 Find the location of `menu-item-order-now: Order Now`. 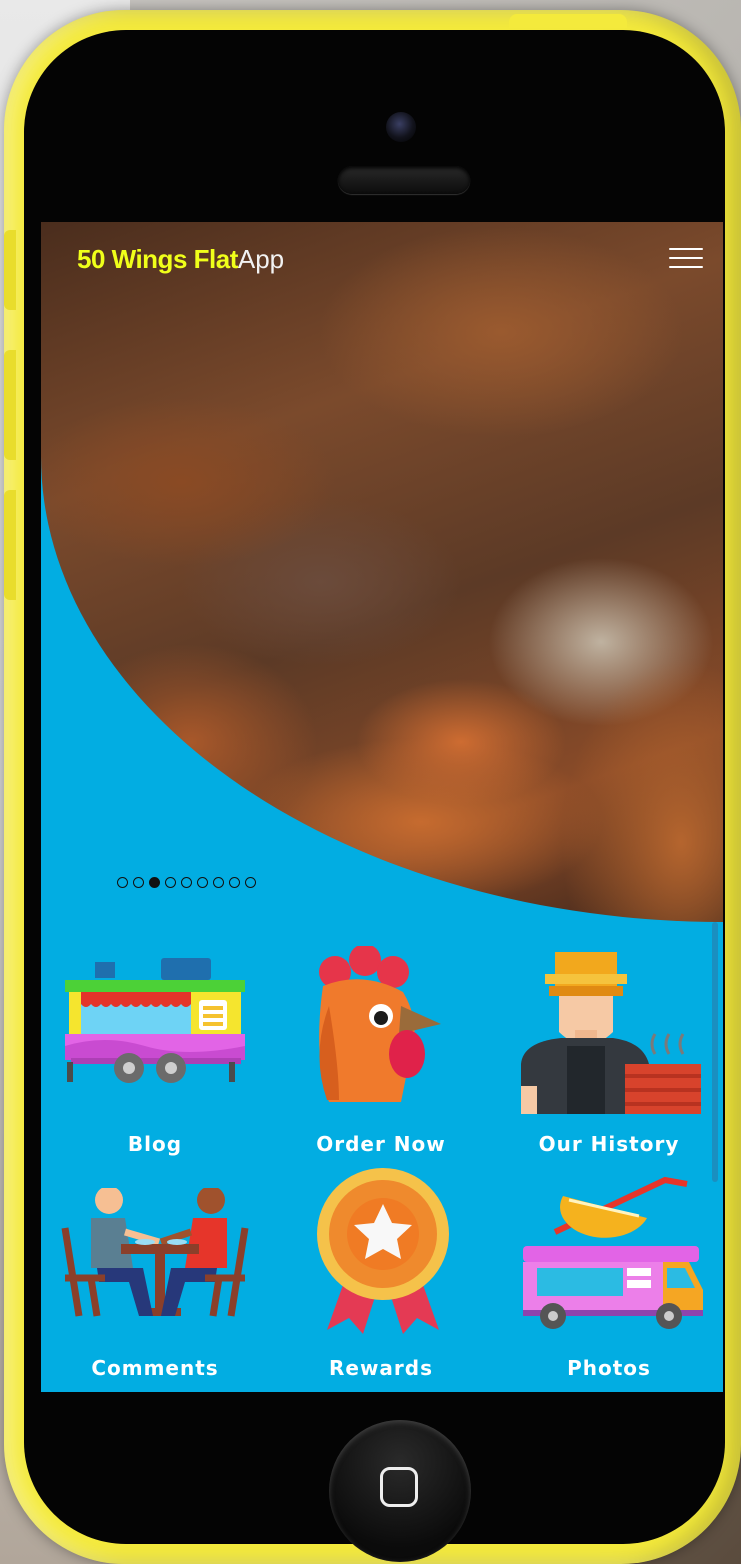

menu-item-order-now: Order Now is located at coordinates (381, 1052).